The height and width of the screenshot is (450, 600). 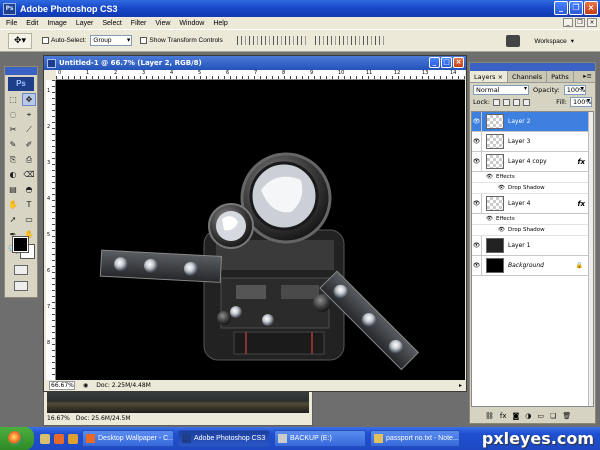 I want to click on layer-row: 👁 Layer 3, so click(x=532, y=142).